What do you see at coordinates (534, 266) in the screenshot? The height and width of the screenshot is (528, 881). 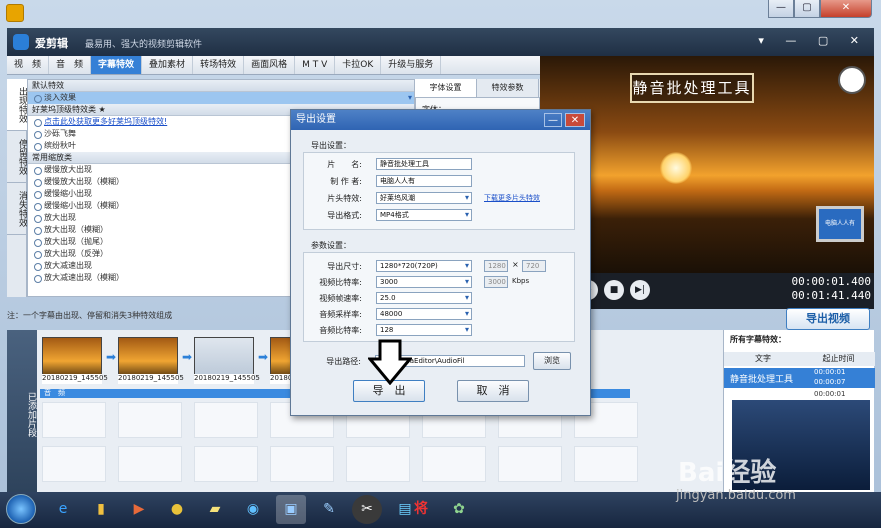 I see `height-input: 720` at bounding box center [534, 266].